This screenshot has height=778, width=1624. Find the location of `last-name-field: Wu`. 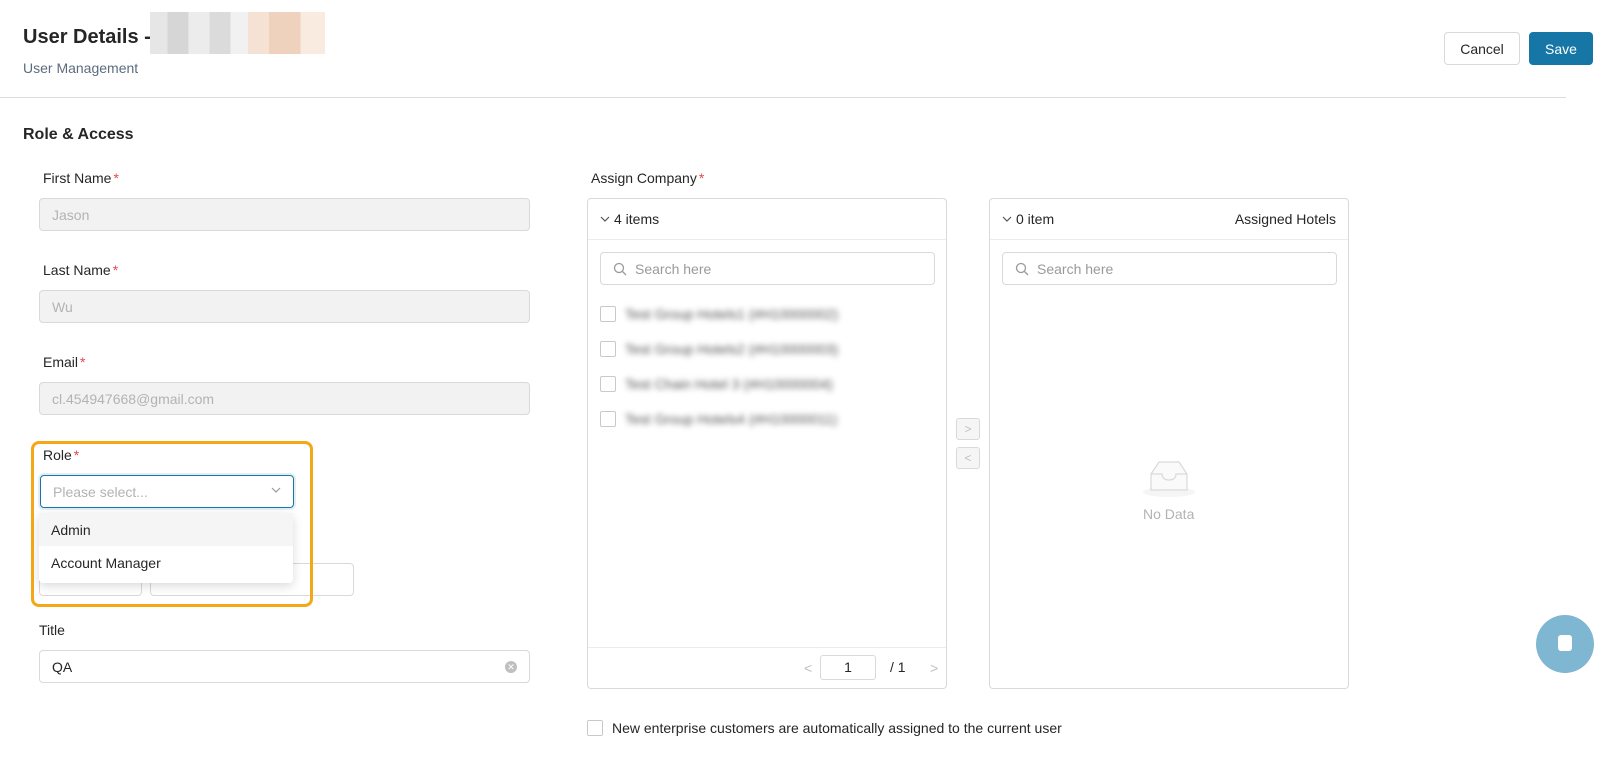

last-name-field: Wu is located at coordinates (284, 306).